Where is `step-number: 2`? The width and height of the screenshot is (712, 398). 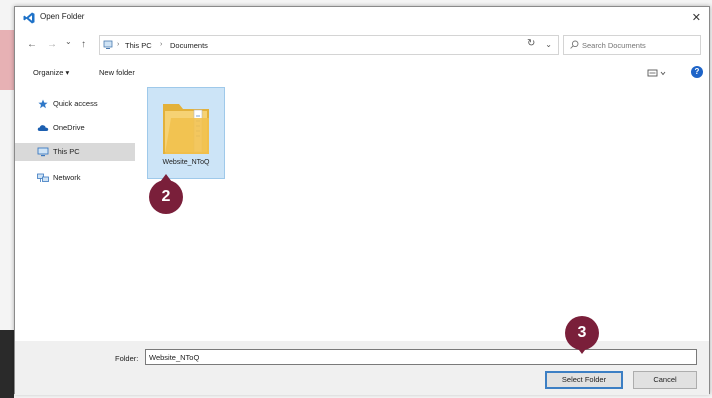
step-number: 2 is located at coordinates (166, 196).